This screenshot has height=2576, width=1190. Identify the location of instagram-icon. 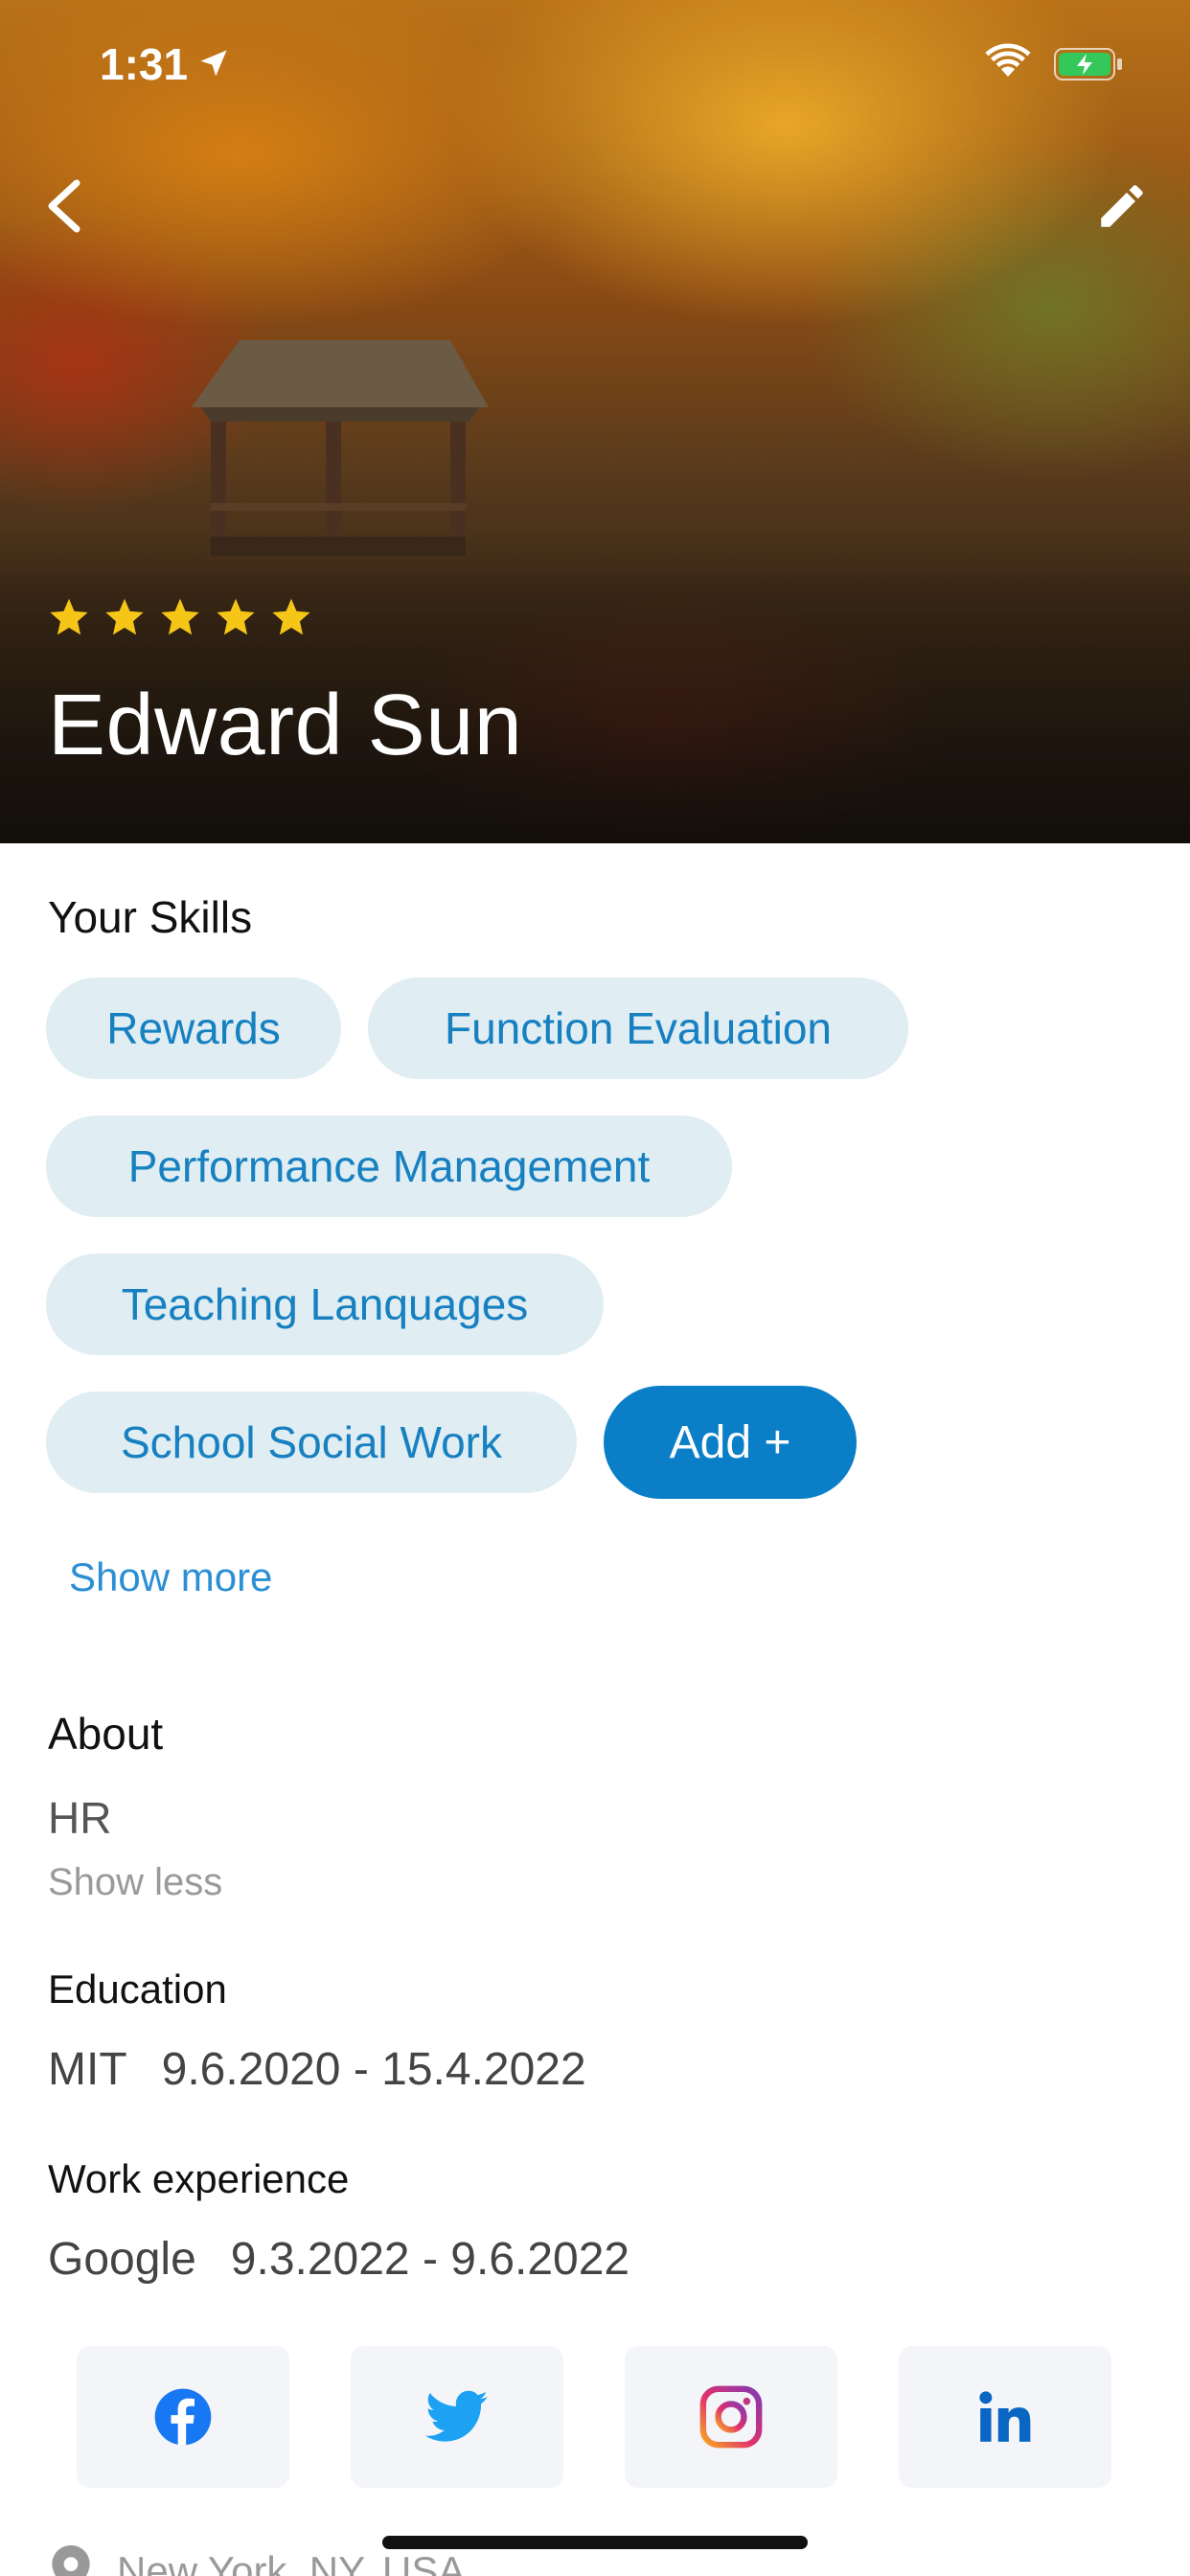
(731, 2417).